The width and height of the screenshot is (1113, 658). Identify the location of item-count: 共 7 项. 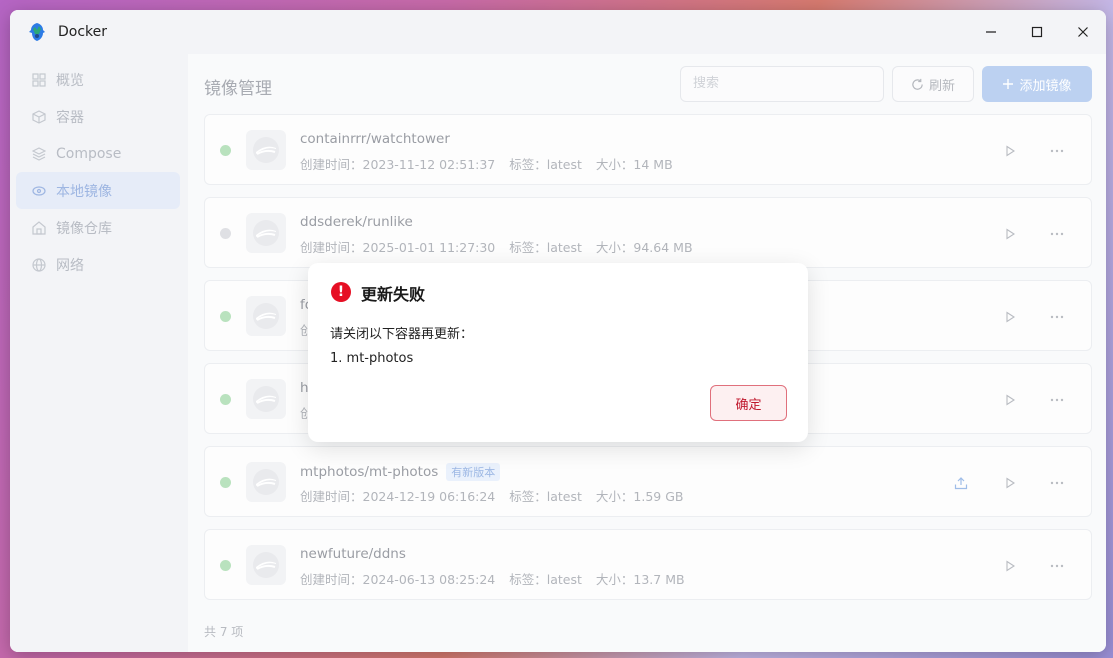
(224, 632).